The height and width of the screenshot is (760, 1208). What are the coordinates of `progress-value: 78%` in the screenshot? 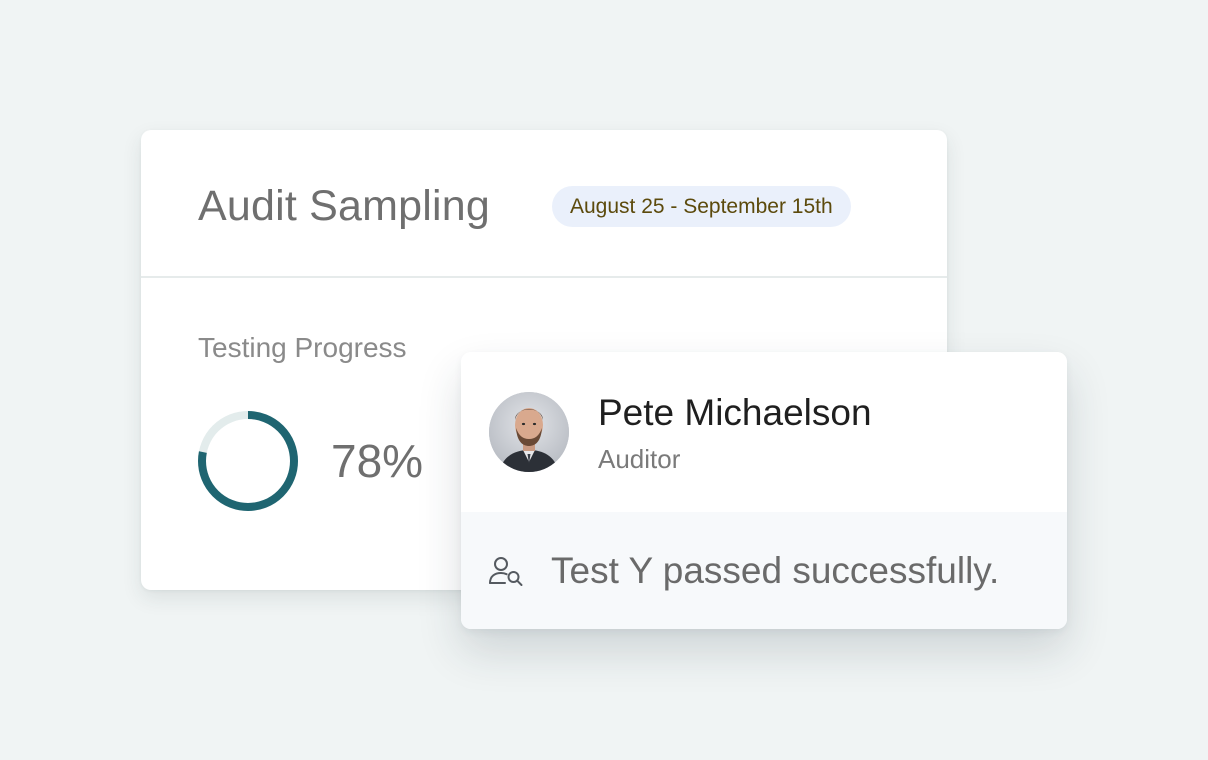 It's located at (377, 461).